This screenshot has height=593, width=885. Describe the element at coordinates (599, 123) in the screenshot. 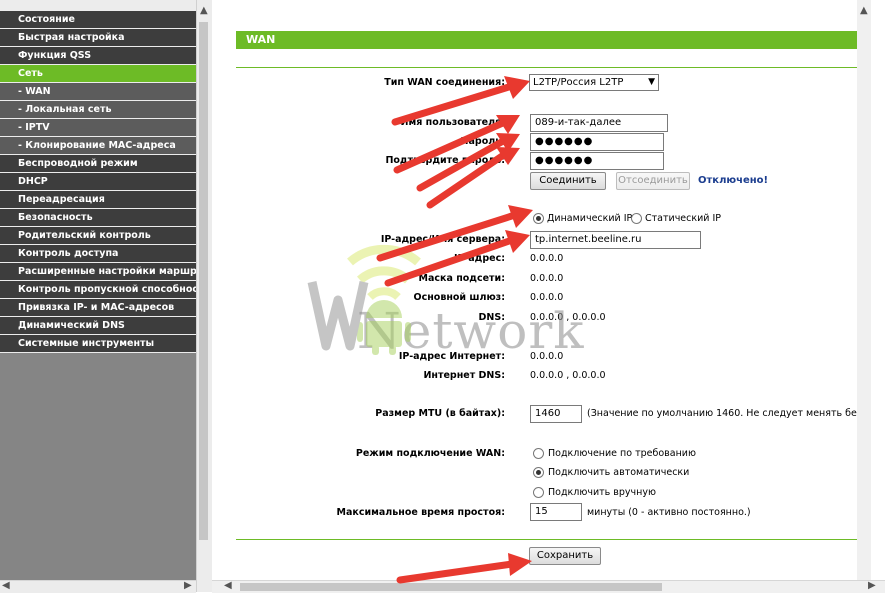

I see `username-input: 089-и-так-далее` at that location.